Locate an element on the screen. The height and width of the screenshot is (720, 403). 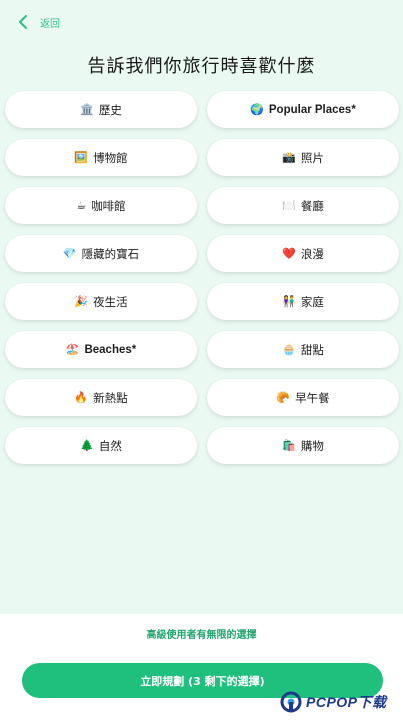
category-label: 隱藏的寶石 is located at coordinates (110, 253).